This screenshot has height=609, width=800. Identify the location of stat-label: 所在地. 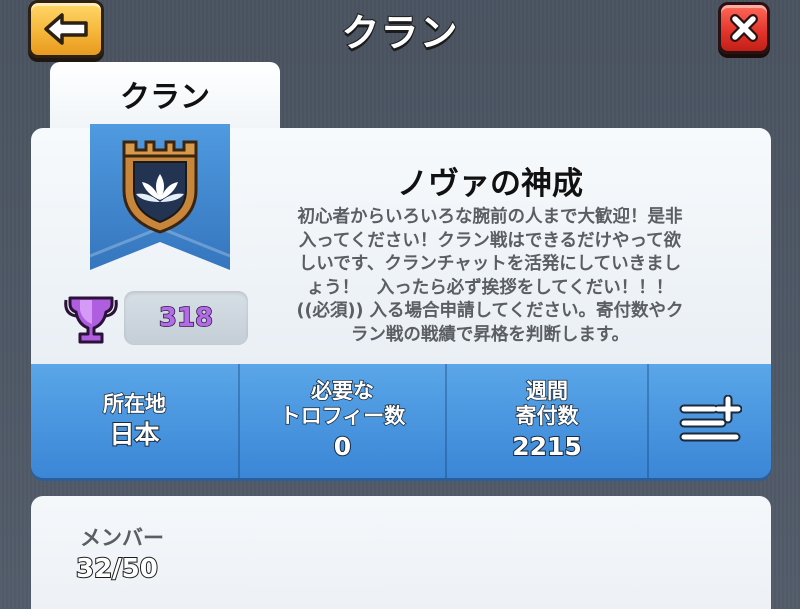
(134, 404).